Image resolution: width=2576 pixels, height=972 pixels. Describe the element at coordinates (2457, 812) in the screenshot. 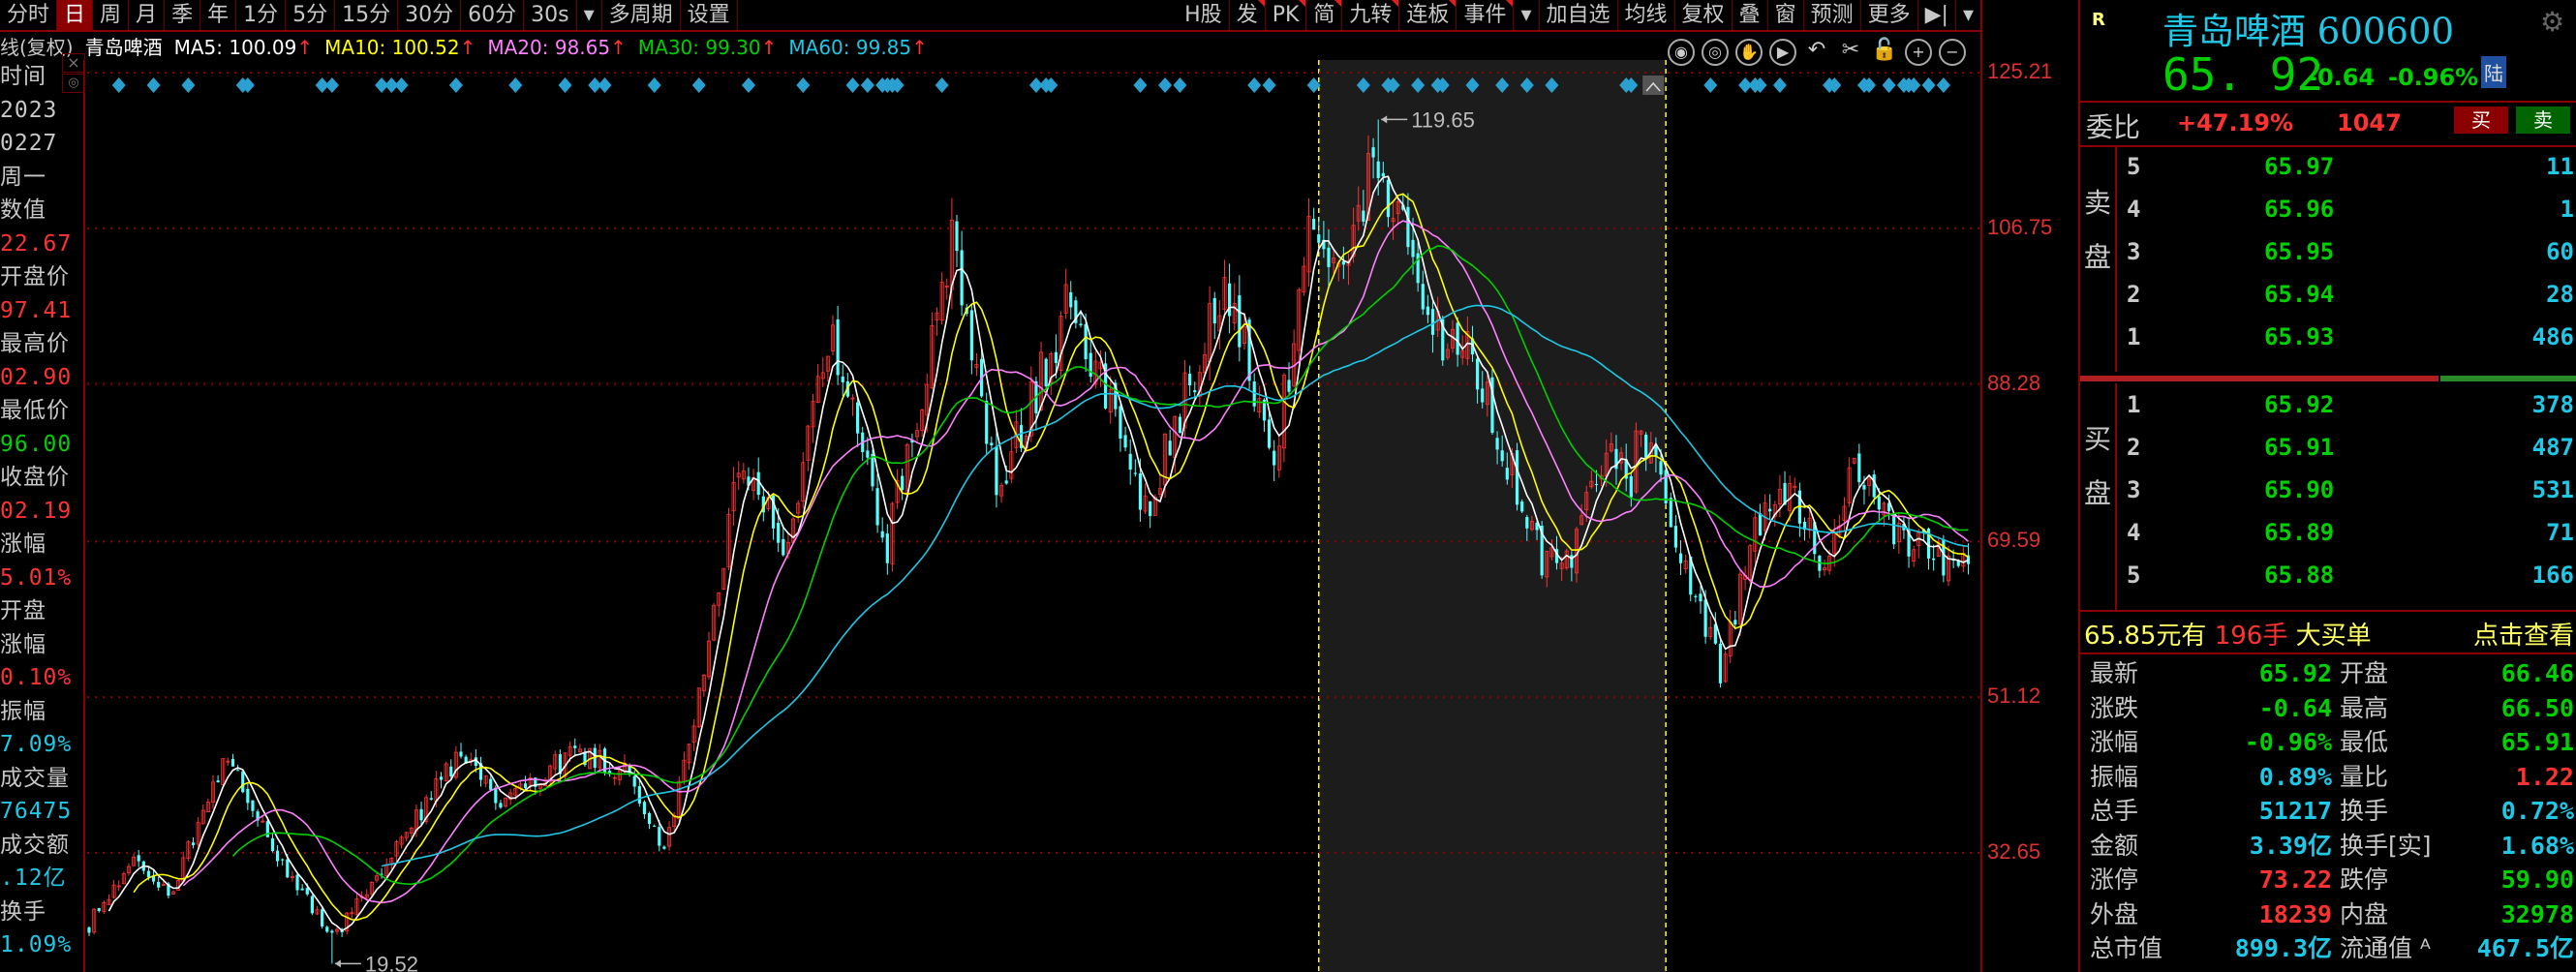

I see `stat-cell: 换手 0.72%` at that location.